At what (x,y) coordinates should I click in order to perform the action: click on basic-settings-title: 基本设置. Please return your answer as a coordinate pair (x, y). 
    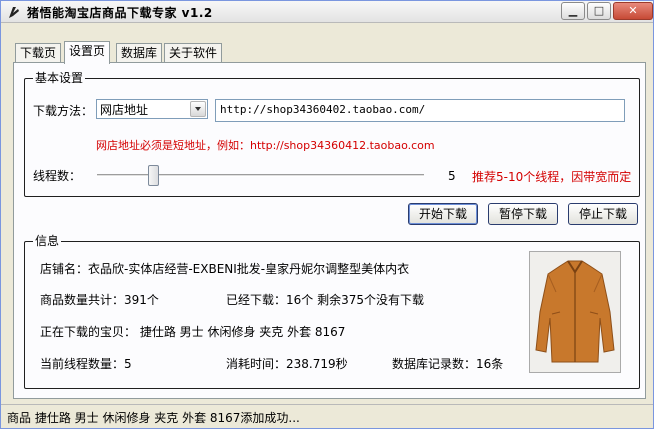
    Looking at the image, I should click on (59, 78).